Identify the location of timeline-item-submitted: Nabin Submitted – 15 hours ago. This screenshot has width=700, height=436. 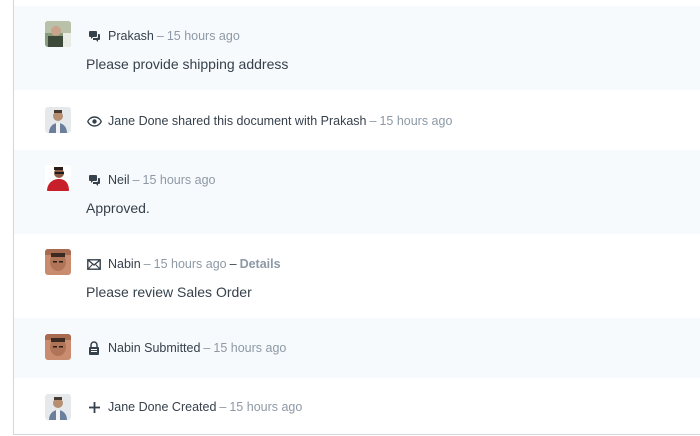
(357, 348).